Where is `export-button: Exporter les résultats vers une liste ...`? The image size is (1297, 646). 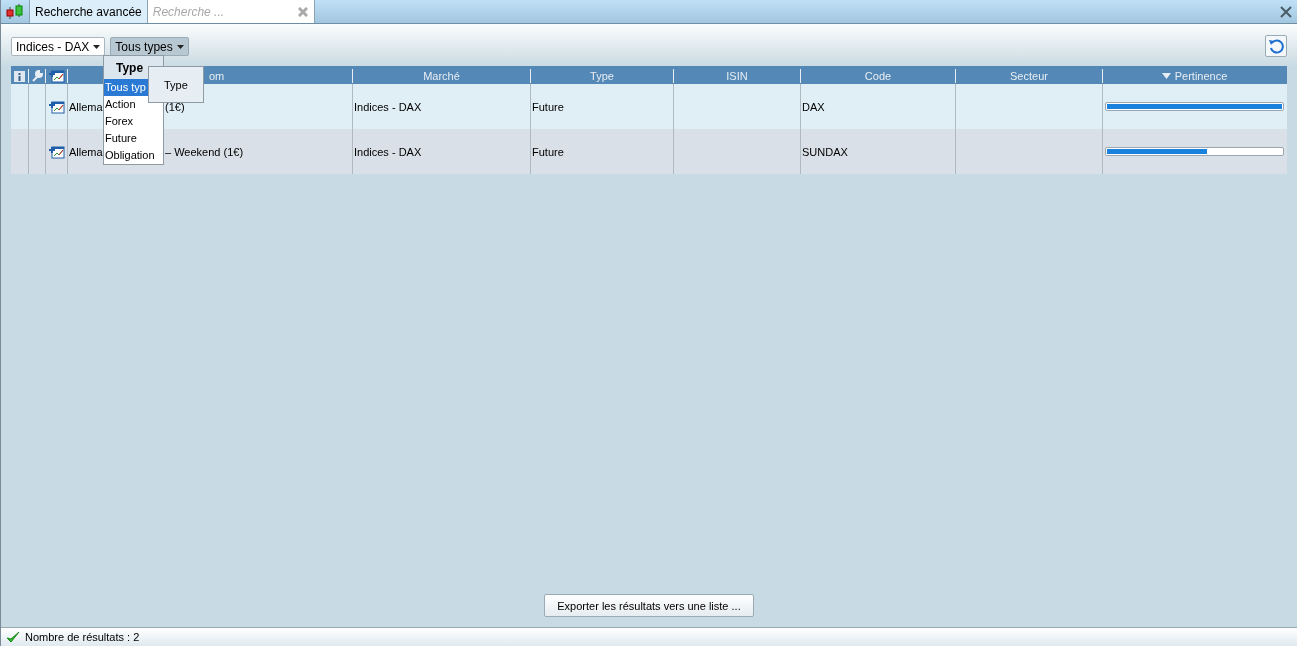
export-button: Exporter les résultats vers une liste ... is located at coordinates (649, 605).